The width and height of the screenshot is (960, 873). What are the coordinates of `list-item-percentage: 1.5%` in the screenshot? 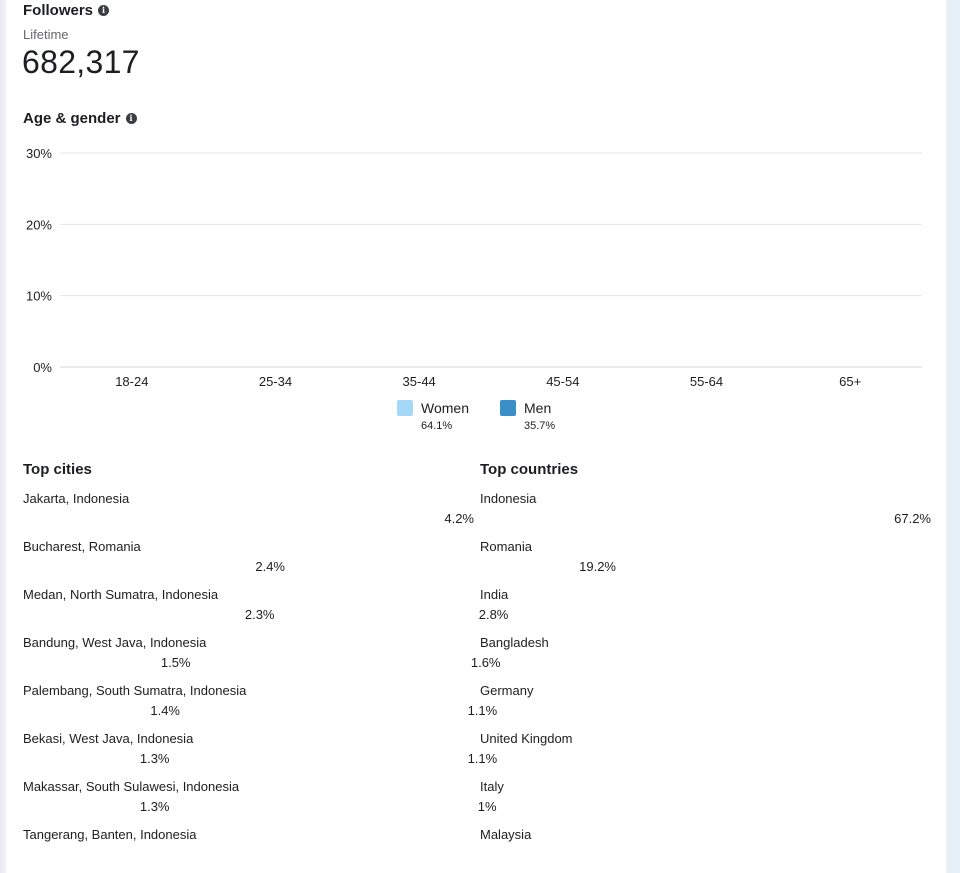 It's located at (175, 662).